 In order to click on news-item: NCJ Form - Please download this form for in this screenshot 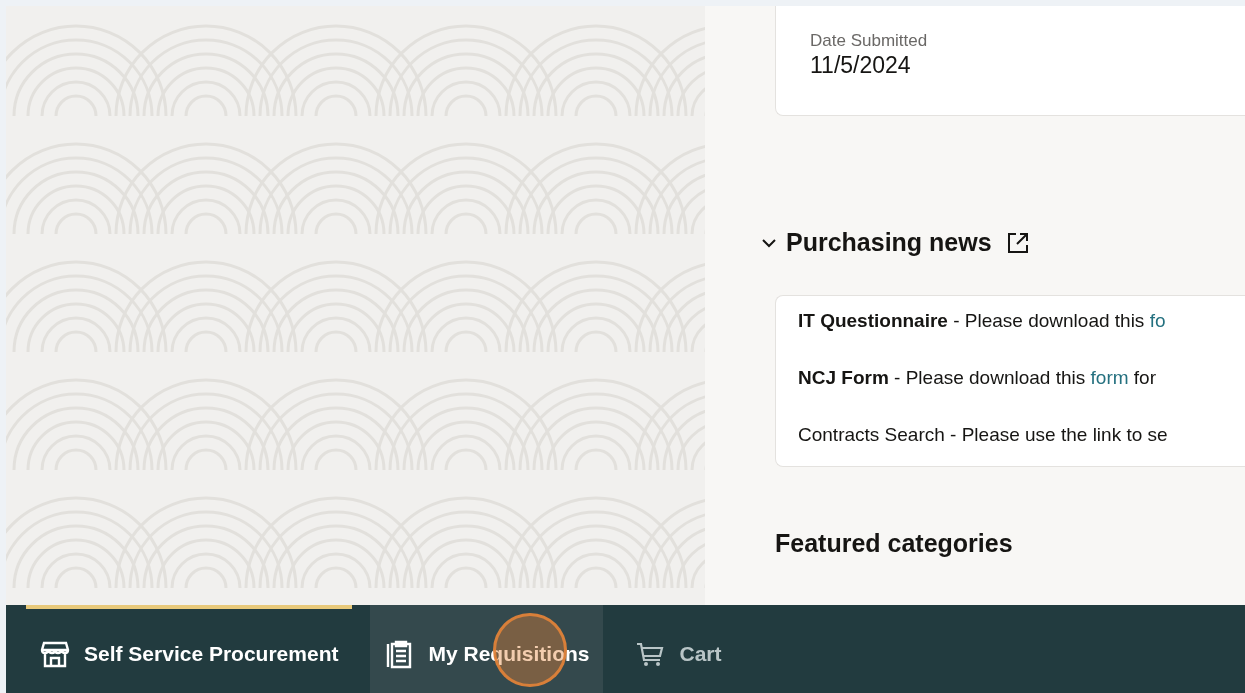, I will do `click(977, 378)`.